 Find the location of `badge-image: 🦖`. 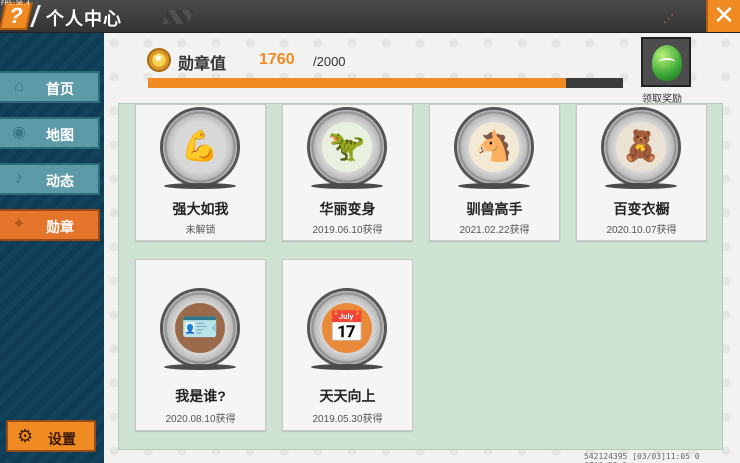

badge-image: 🦖 is located at coordinates (347, 147).